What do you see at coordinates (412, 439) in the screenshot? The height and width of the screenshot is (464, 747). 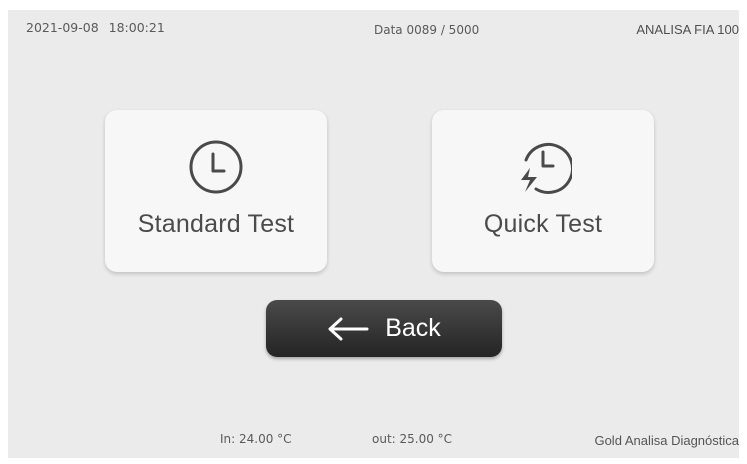 I see `temperature-out: out: 25.00 °C` at bounding box center [412, 439].